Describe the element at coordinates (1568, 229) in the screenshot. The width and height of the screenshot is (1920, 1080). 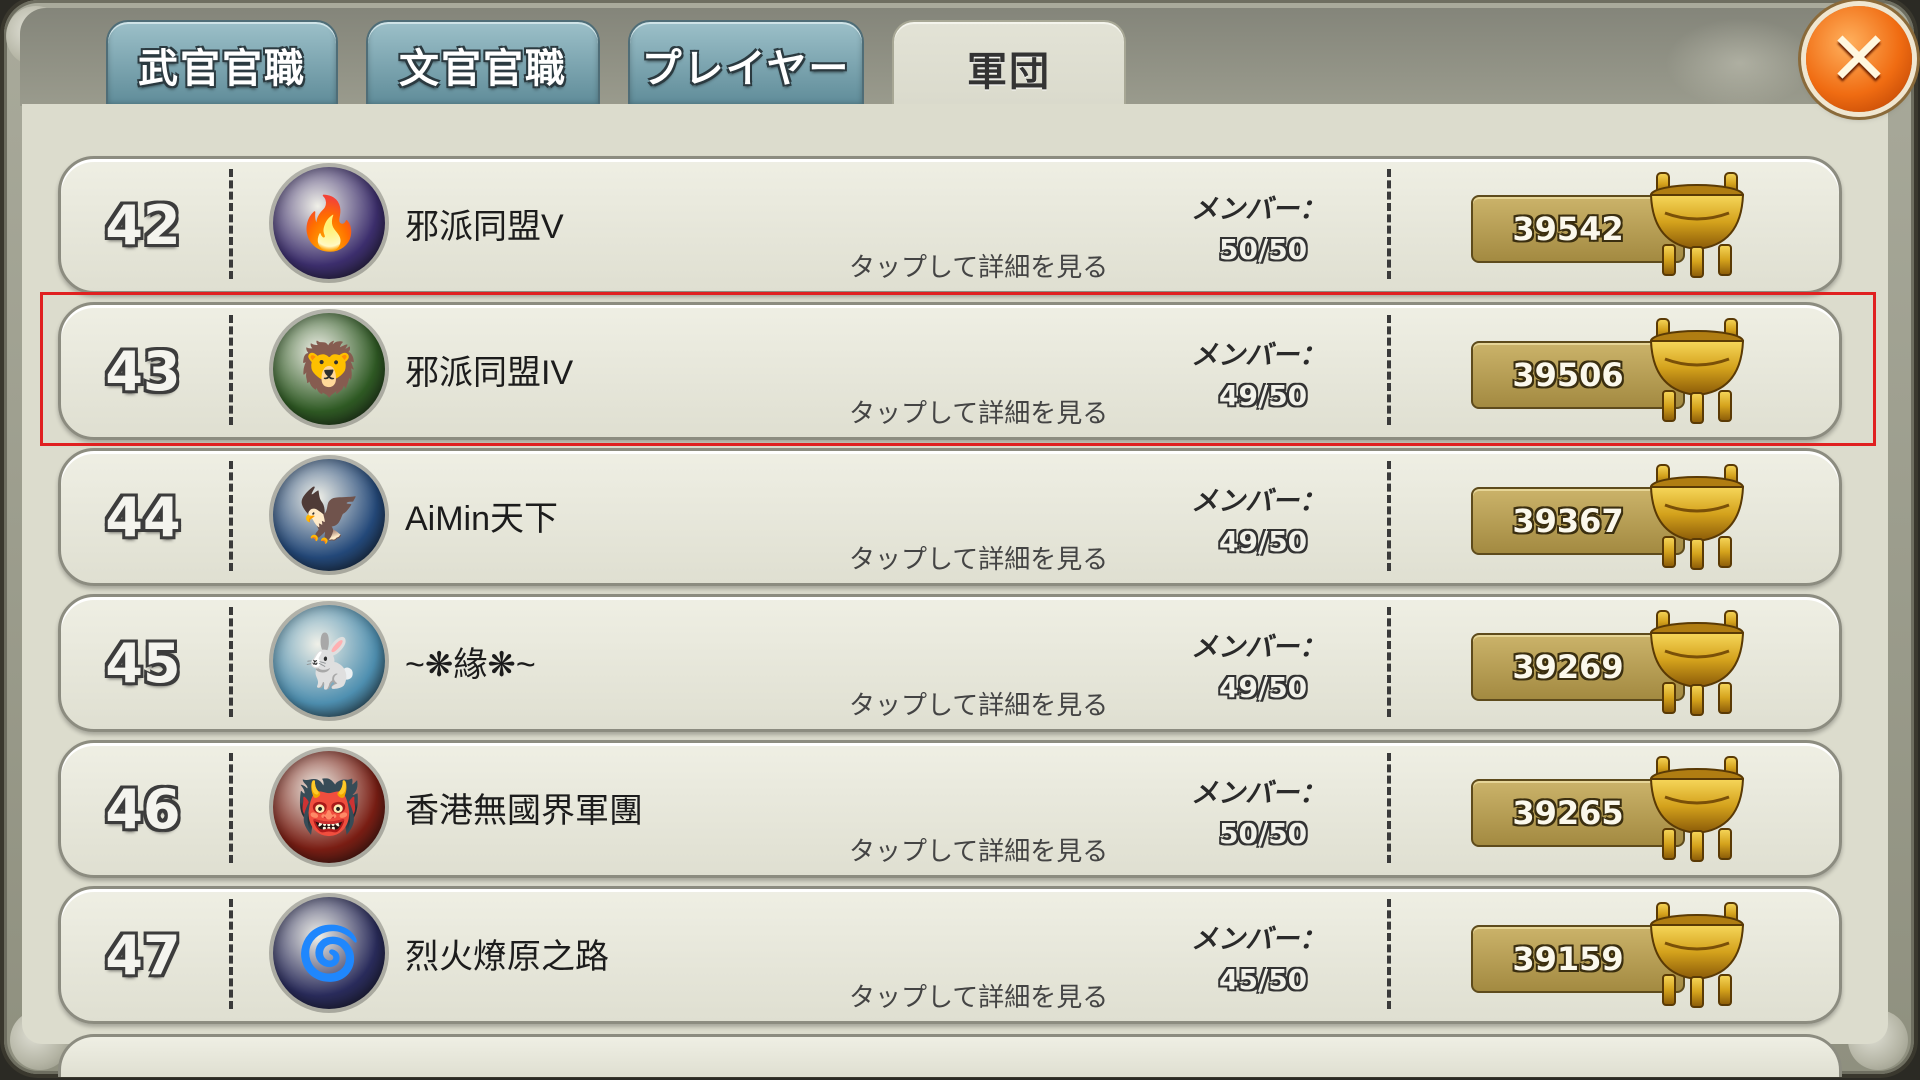
I see `score-value: 39542` at that location.